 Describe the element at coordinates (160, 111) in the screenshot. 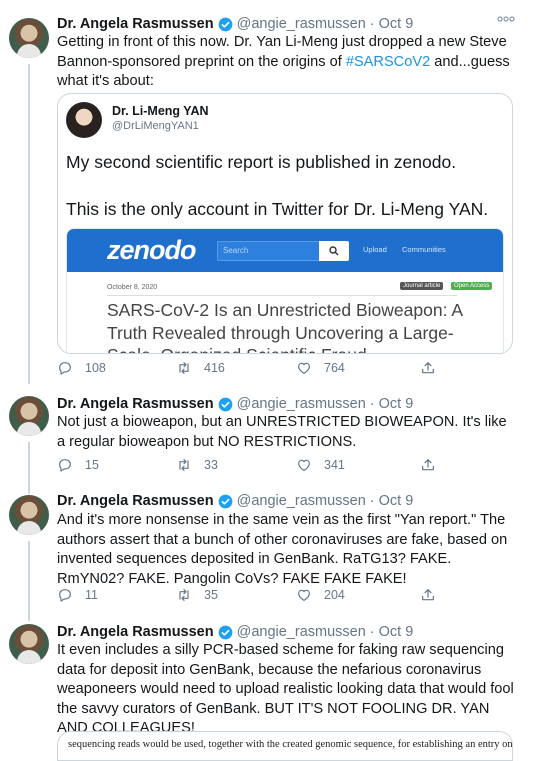

I see `quoted-author-name: Dr. Li-Meng YAN` at that location.